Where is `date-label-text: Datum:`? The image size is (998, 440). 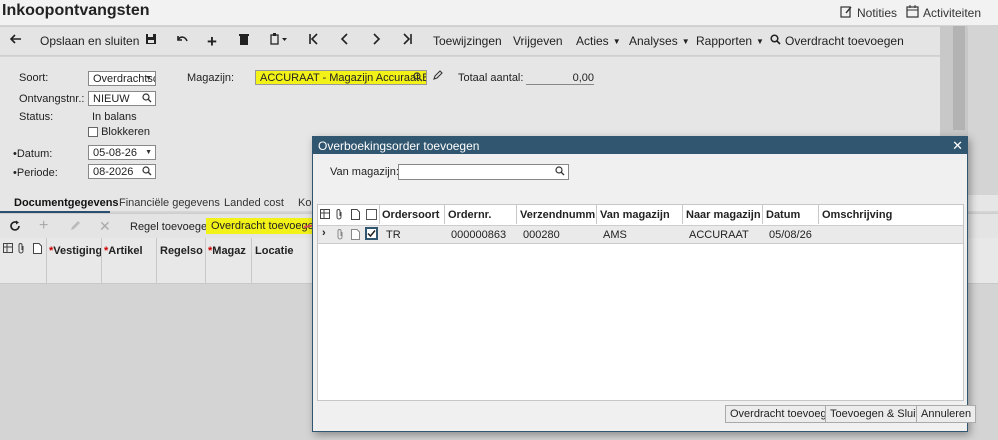
date-label-text: Datum: is located at coordinates (34, 154).